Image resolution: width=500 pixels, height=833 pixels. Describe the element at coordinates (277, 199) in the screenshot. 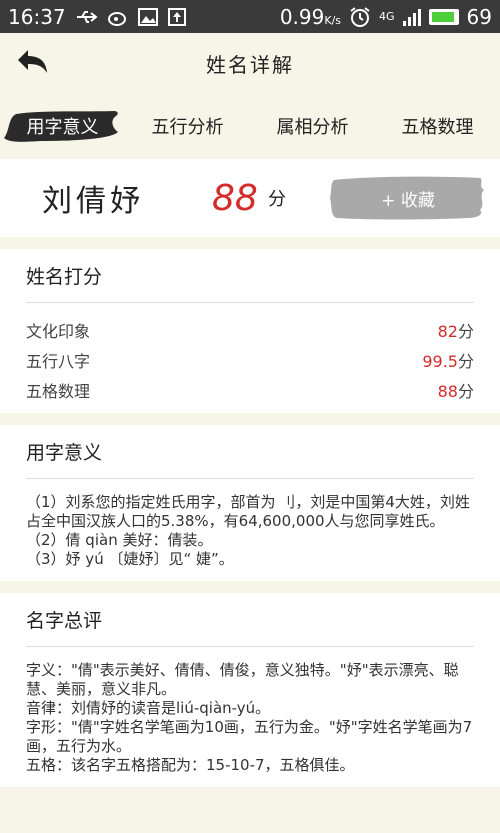

I see `score-unit: 分` at that location.